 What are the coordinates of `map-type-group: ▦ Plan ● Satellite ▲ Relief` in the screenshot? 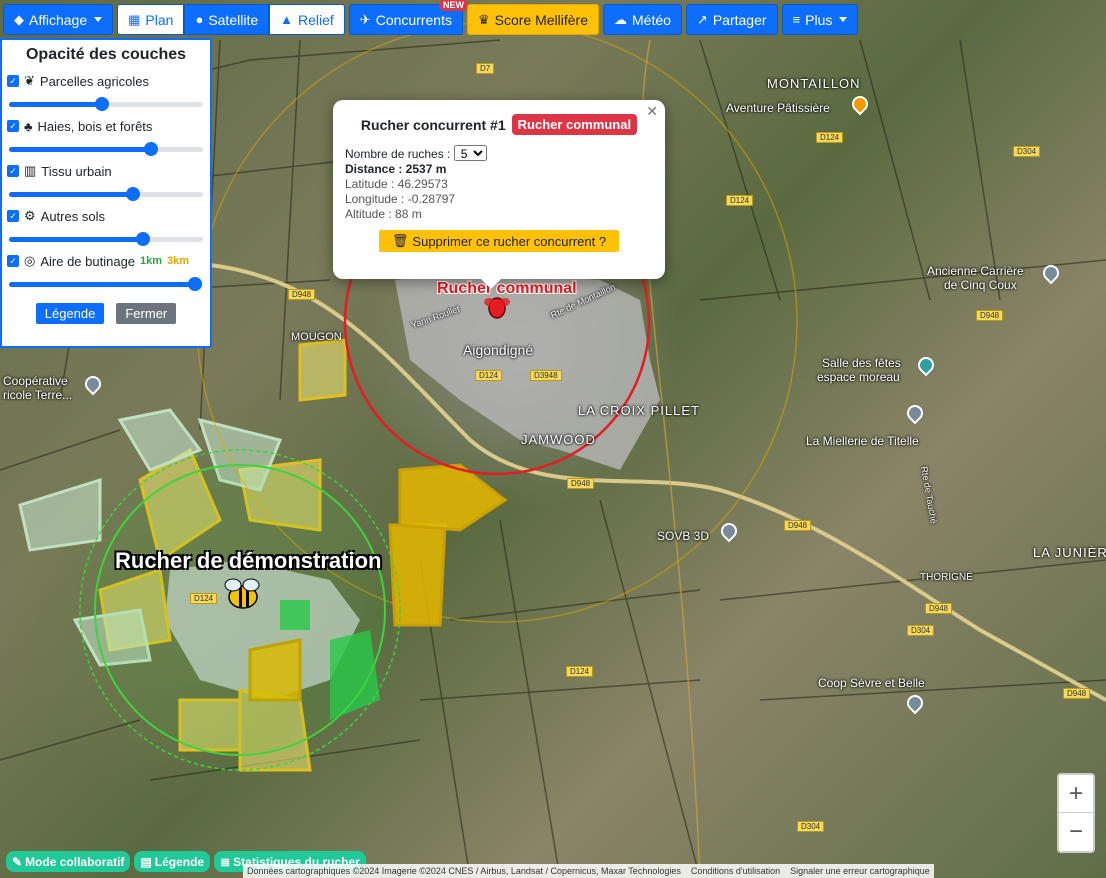 It's located at (231, 19).